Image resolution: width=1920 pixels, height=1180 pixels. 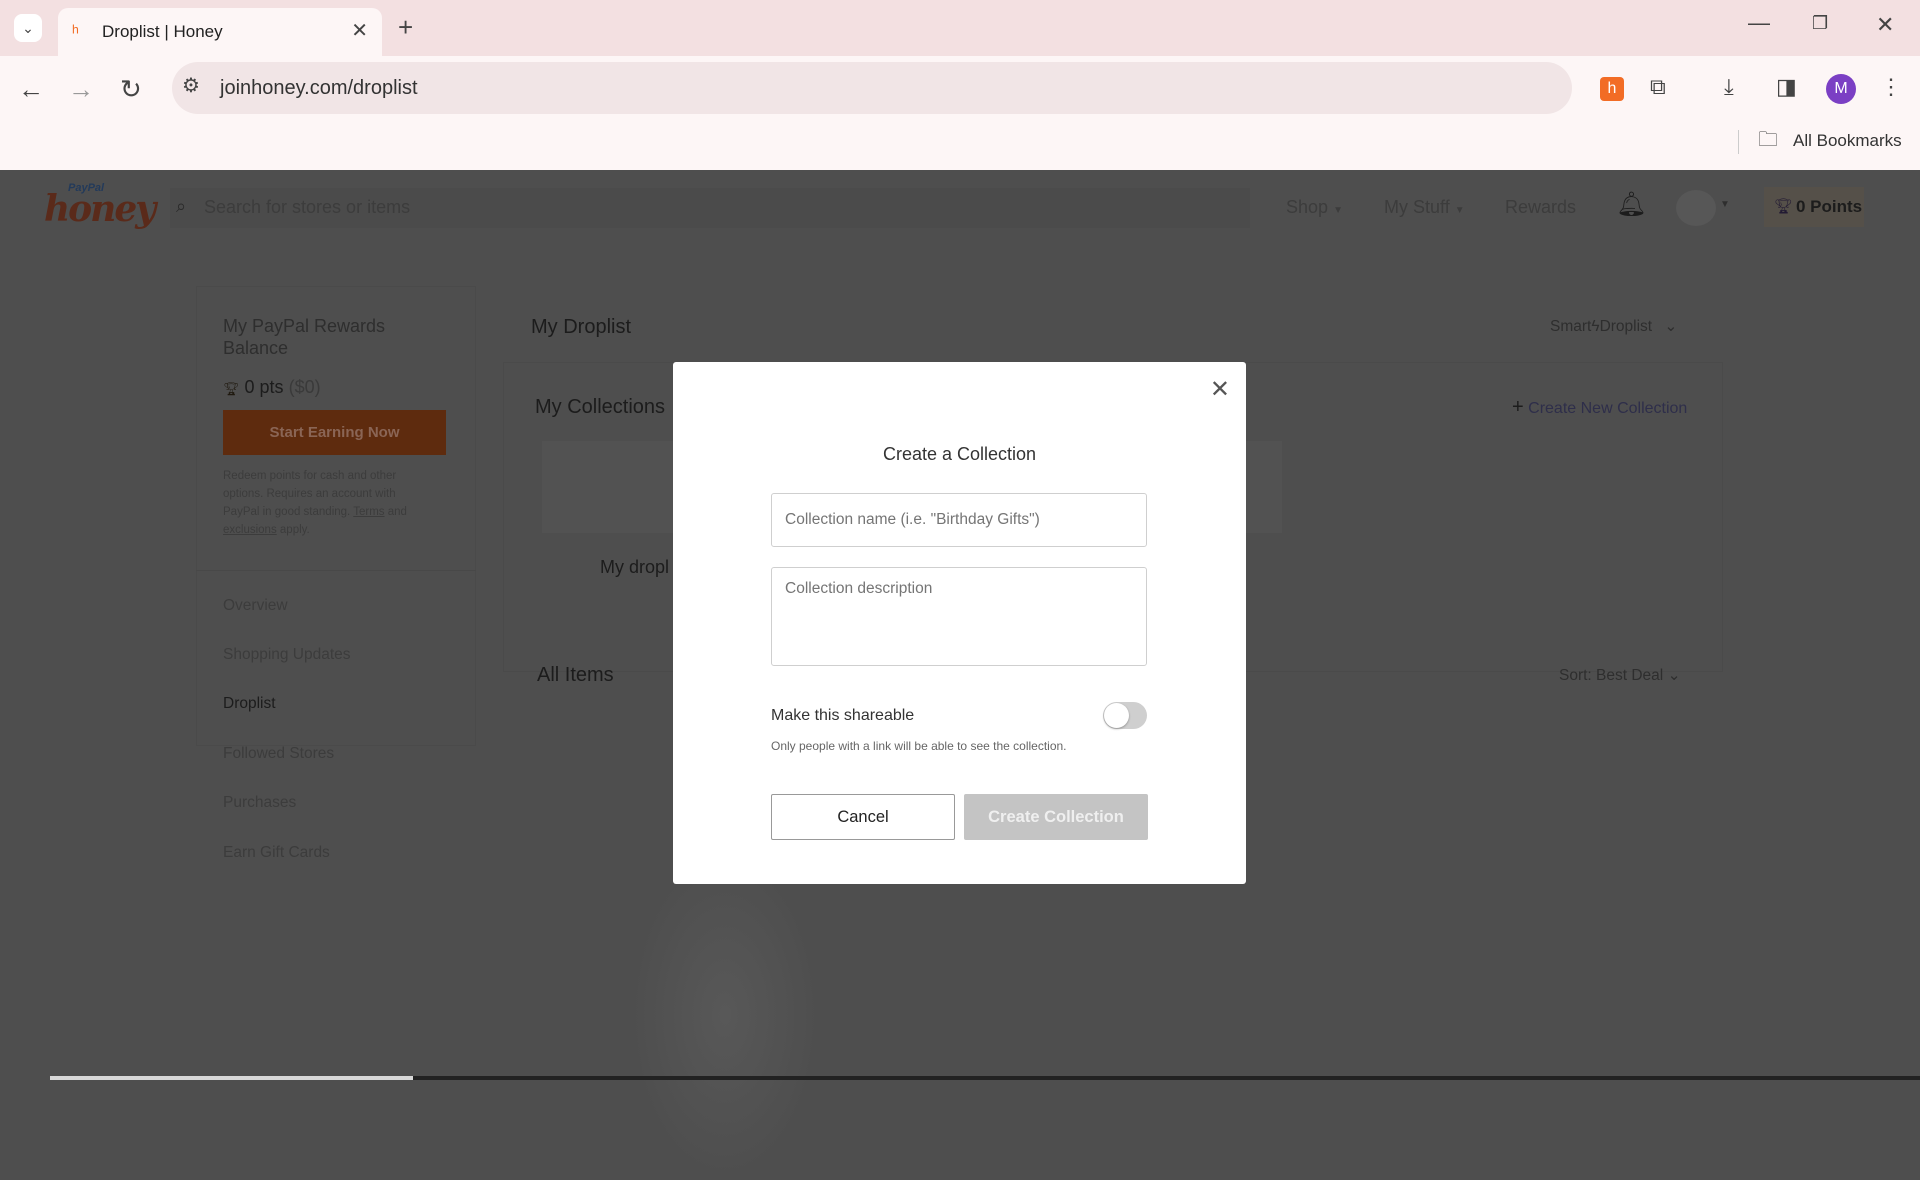 I want to click on points-balance: 🏆︎ 0 pts ($0), so click(x=272, y=387).